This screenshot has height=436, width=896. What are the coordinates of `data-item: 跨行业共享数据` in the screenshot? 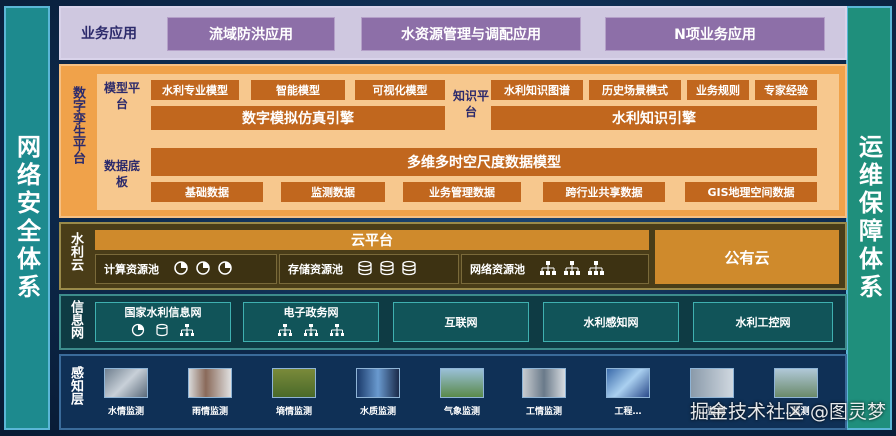 It's located at (604, 192).